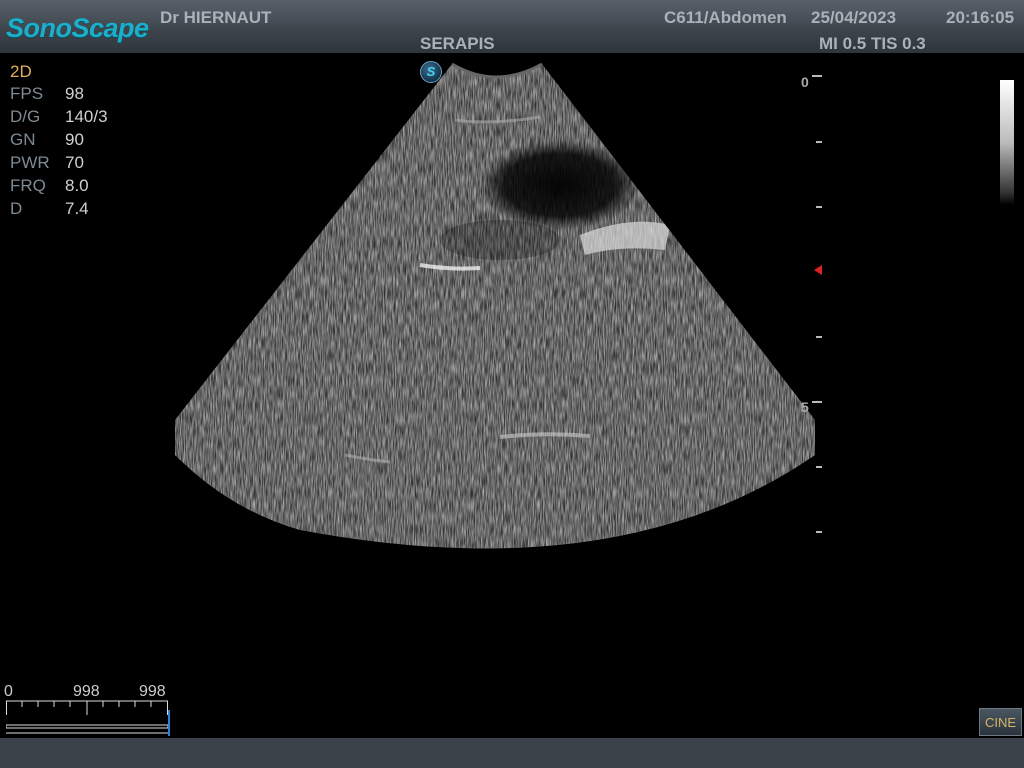 The height and width of the screenshot is (768, 1024). I want to click on depth-label-5: 5, so click(805, 407).